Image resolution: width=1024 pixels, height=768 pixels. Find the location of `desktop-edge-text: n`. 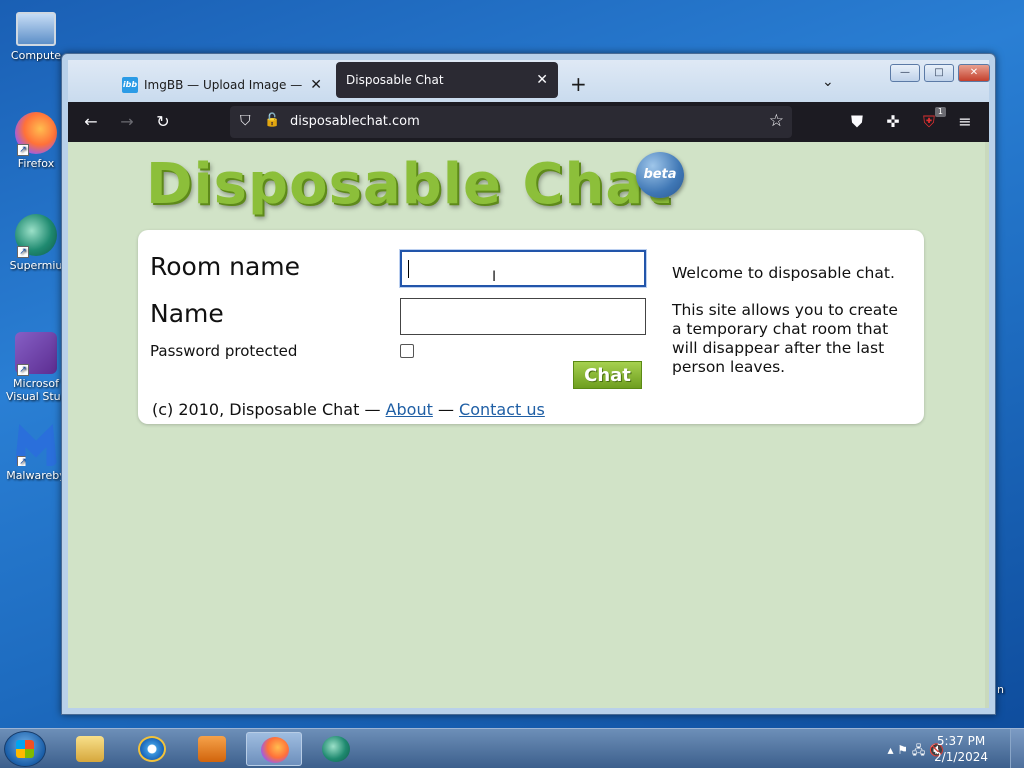

desktop-edge-text: n is located at coordinates (1000, 689).